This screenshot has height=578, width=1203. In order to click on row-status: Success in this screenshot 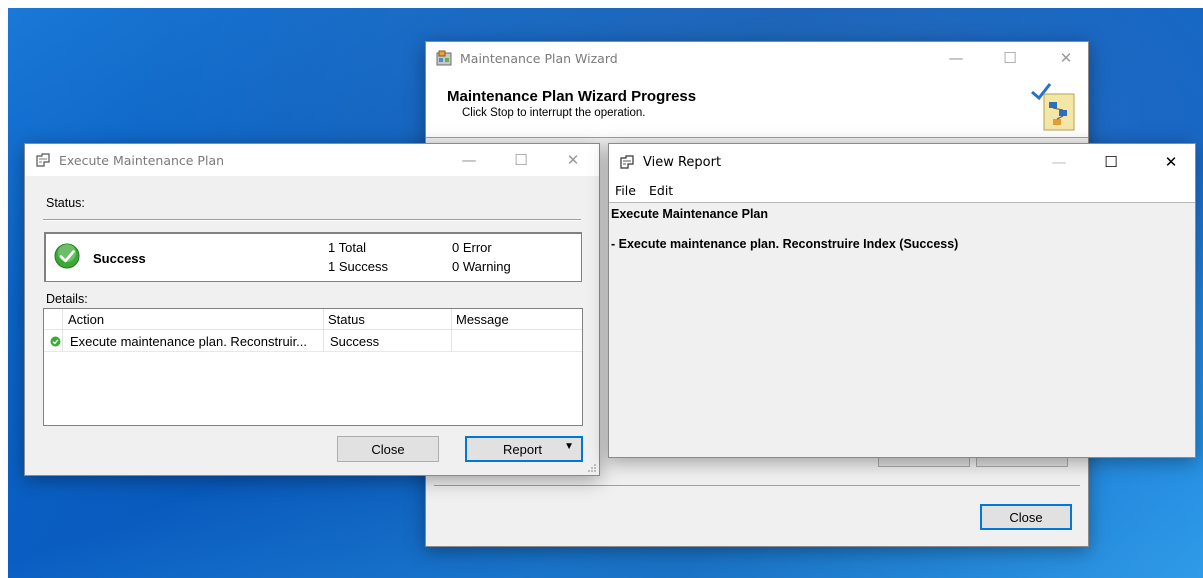, I will do `click(355, 341)`.